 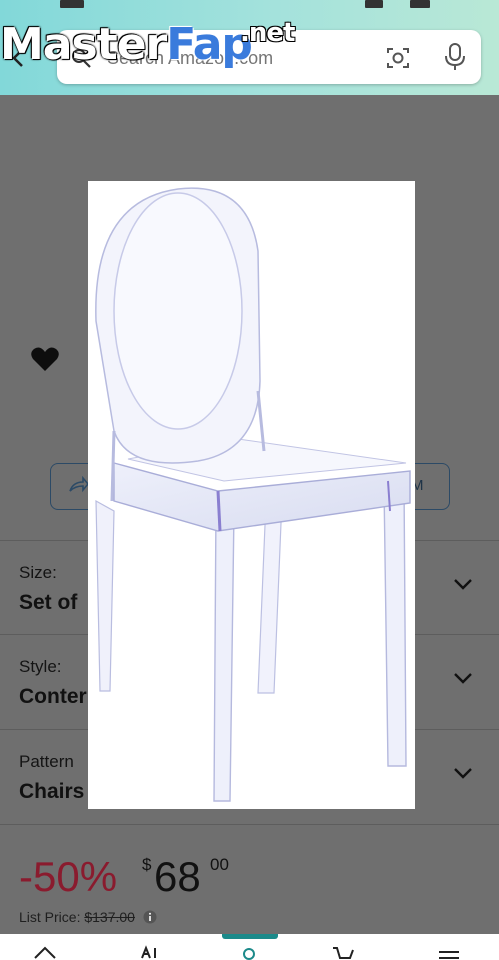 I want to click on profile-icon, so click(x=249, y=952).